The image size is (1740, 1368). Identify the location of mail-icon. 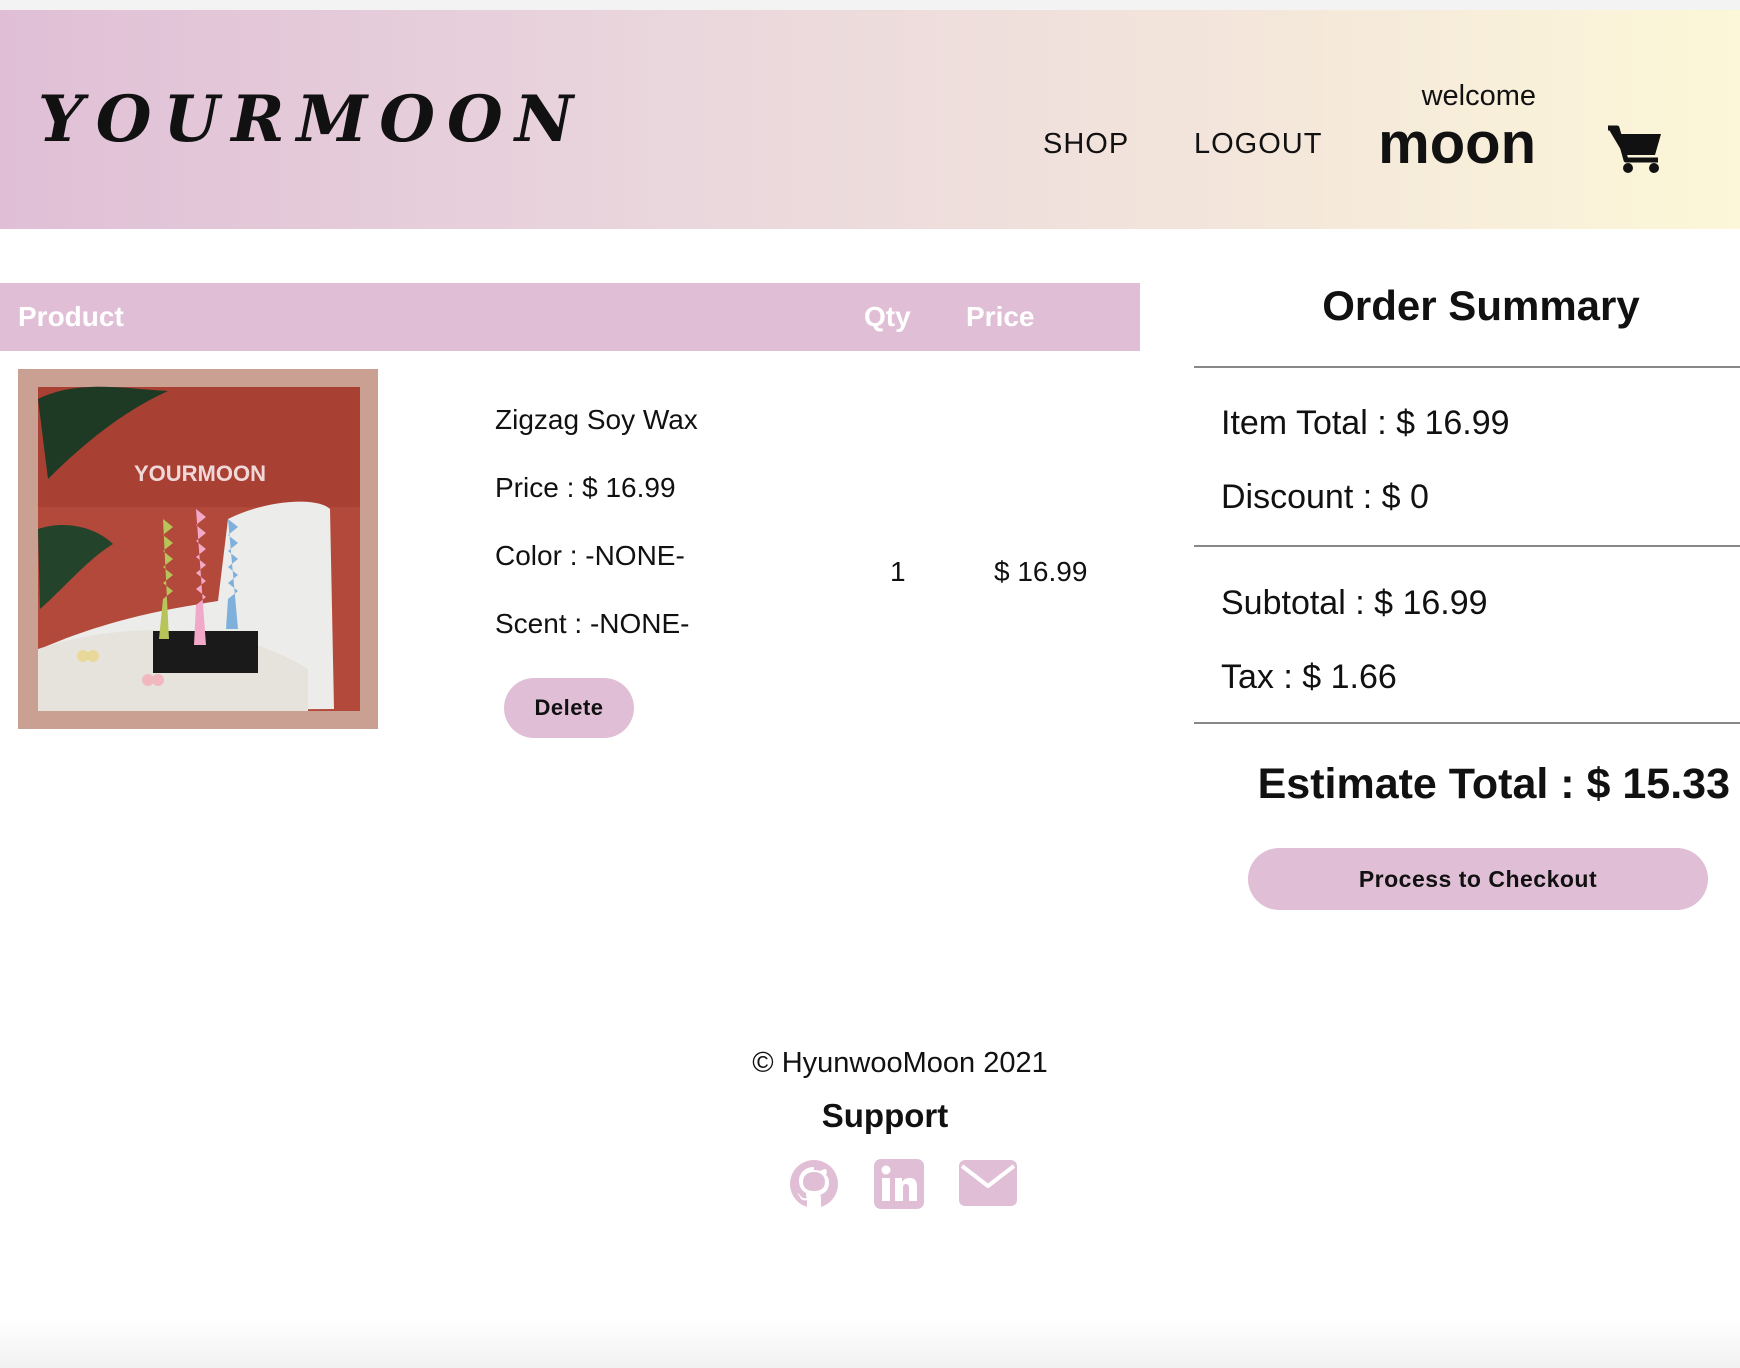
(988, 1183).